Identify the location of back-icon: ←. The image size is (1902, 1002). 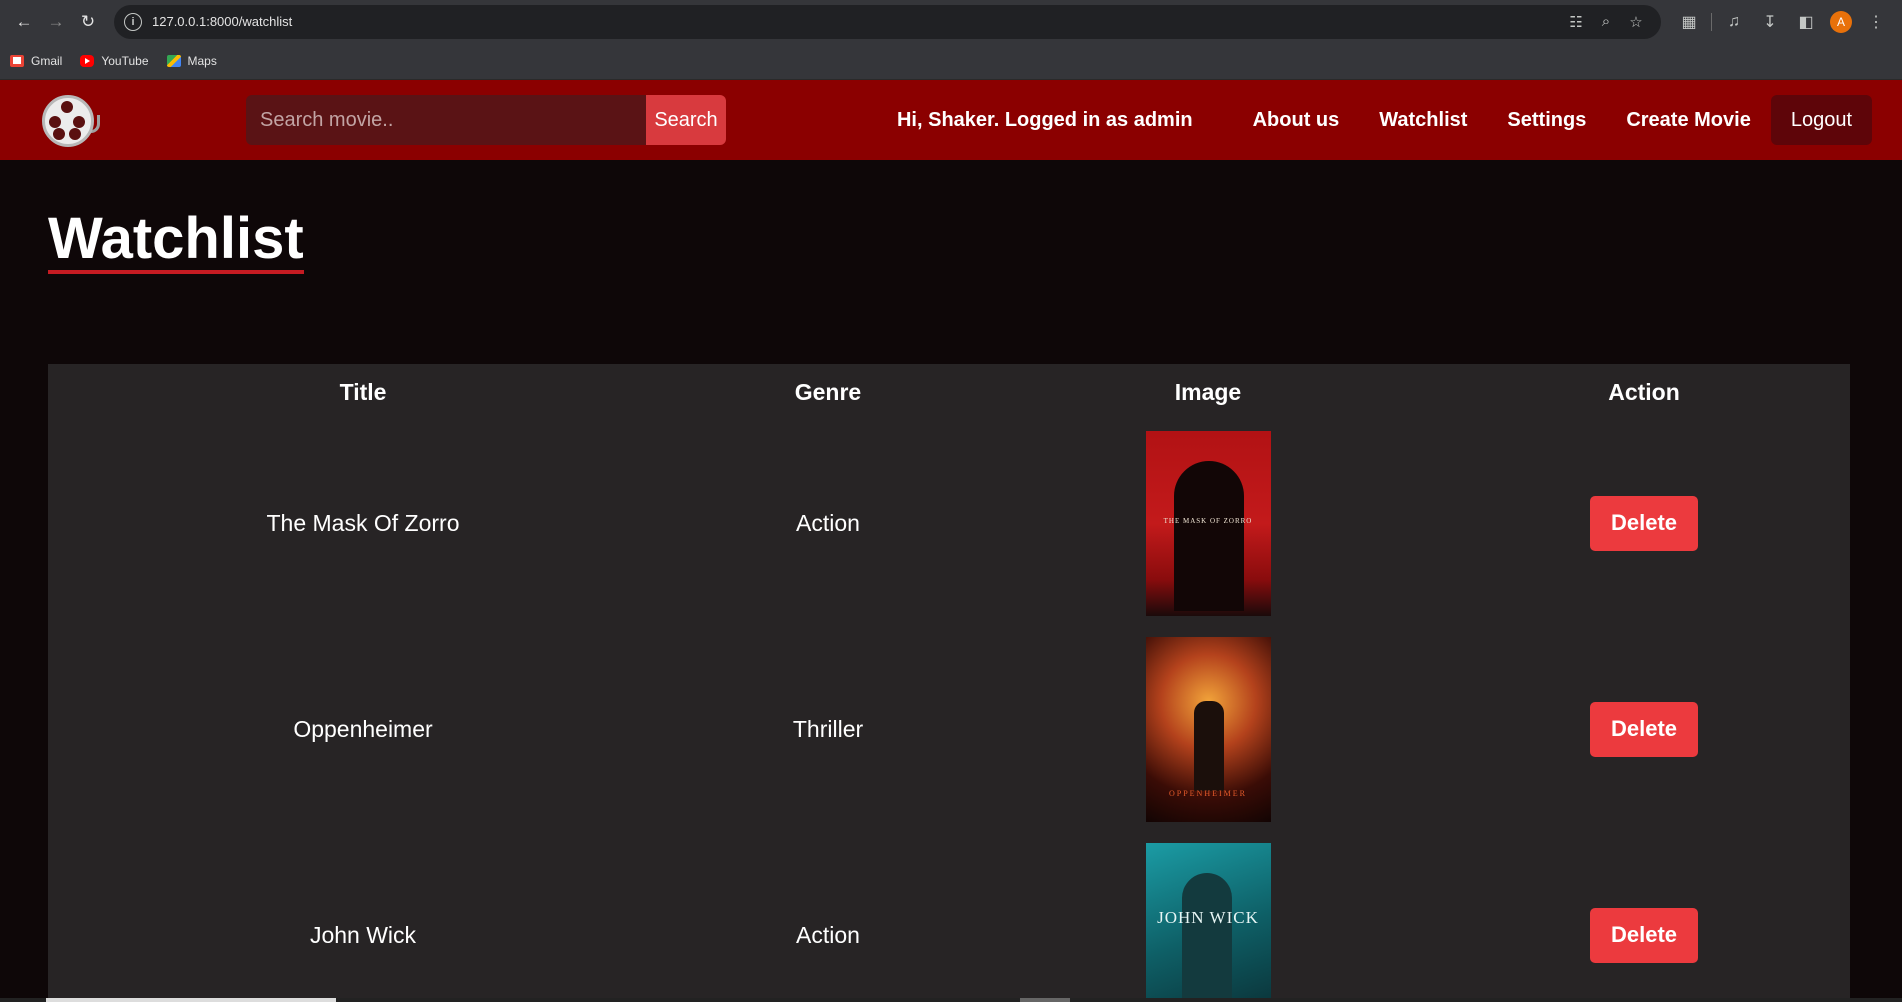
(24, 22).